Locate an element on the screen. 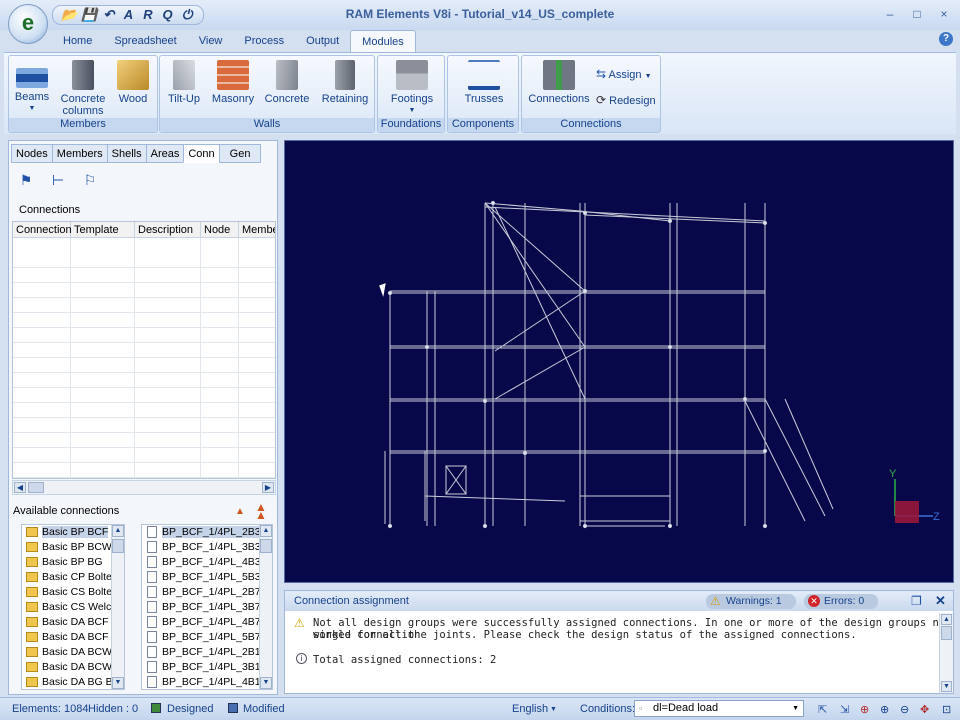 Image resolution: width=960 pixels, height=720 pixels. tab-areas: Areas is located at coordinates (165, 153).